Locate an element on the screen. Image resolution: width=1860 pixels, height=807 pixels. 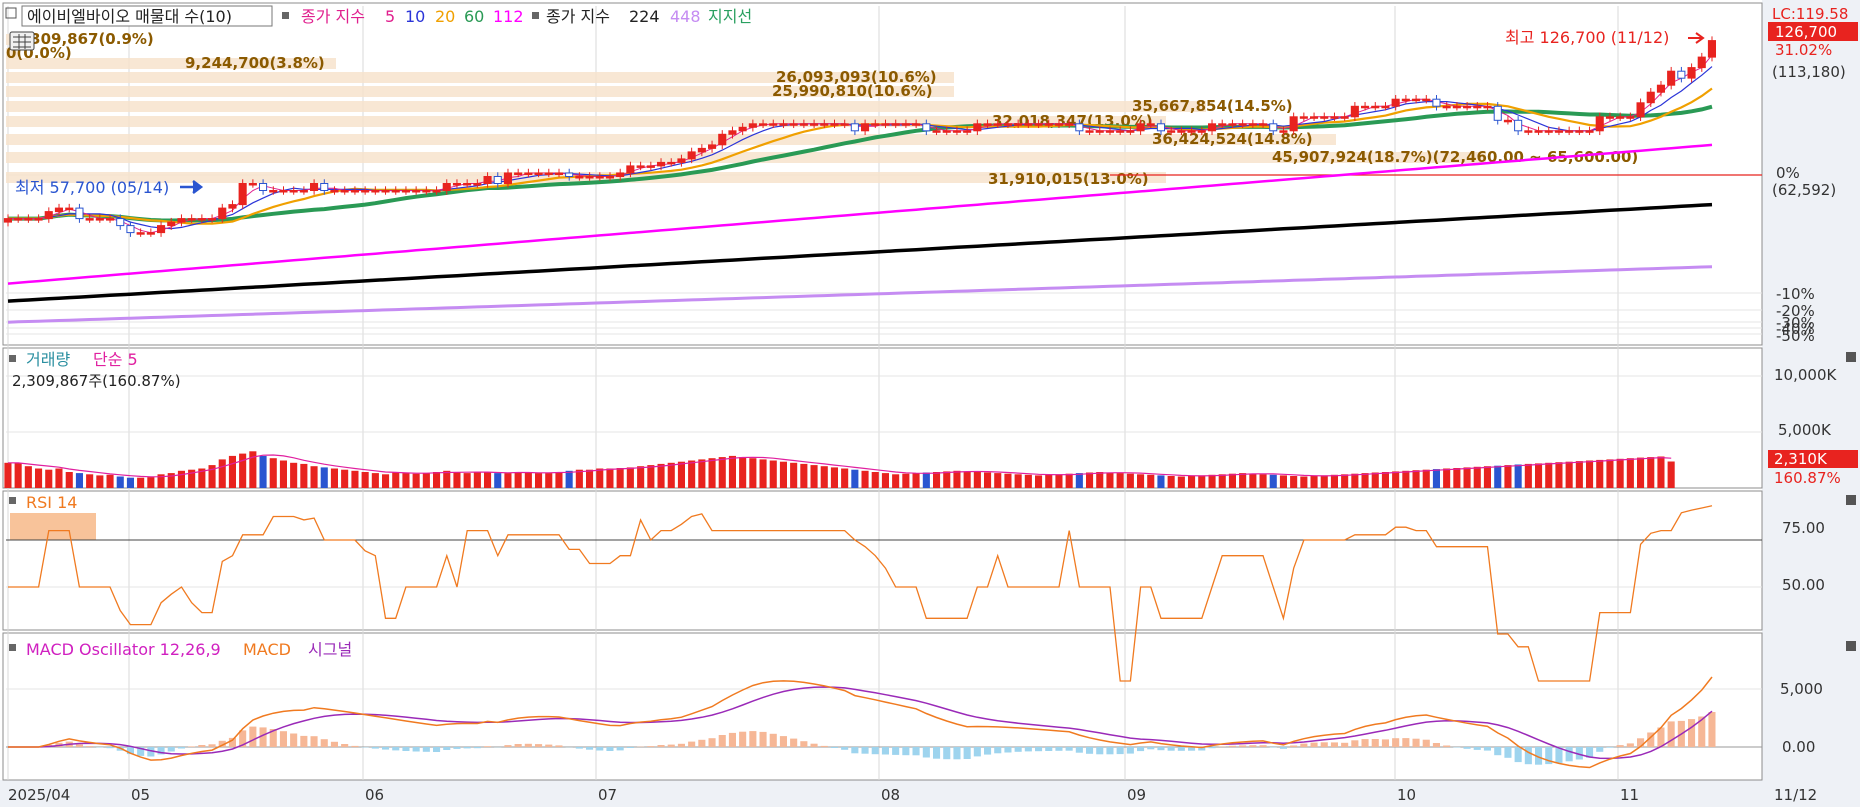
vp-label-6: 35,667,854(14.5%) is located at coordinates (1212, 106).